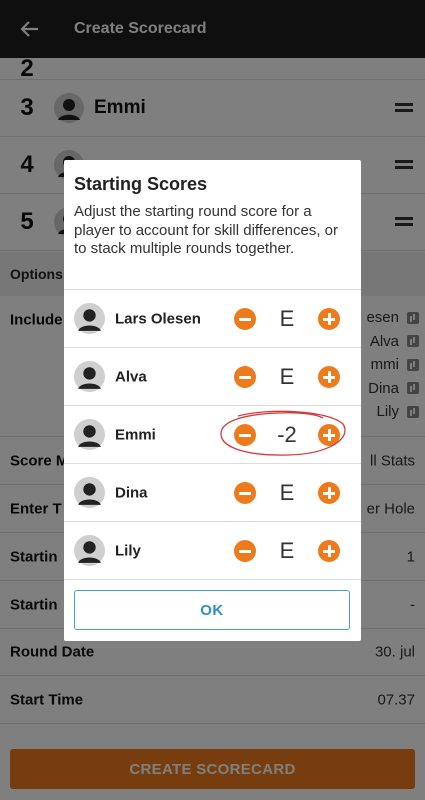  Describe the element at coordinates (287, 434) in the screenshot. I see `score-value: -2` at that location.